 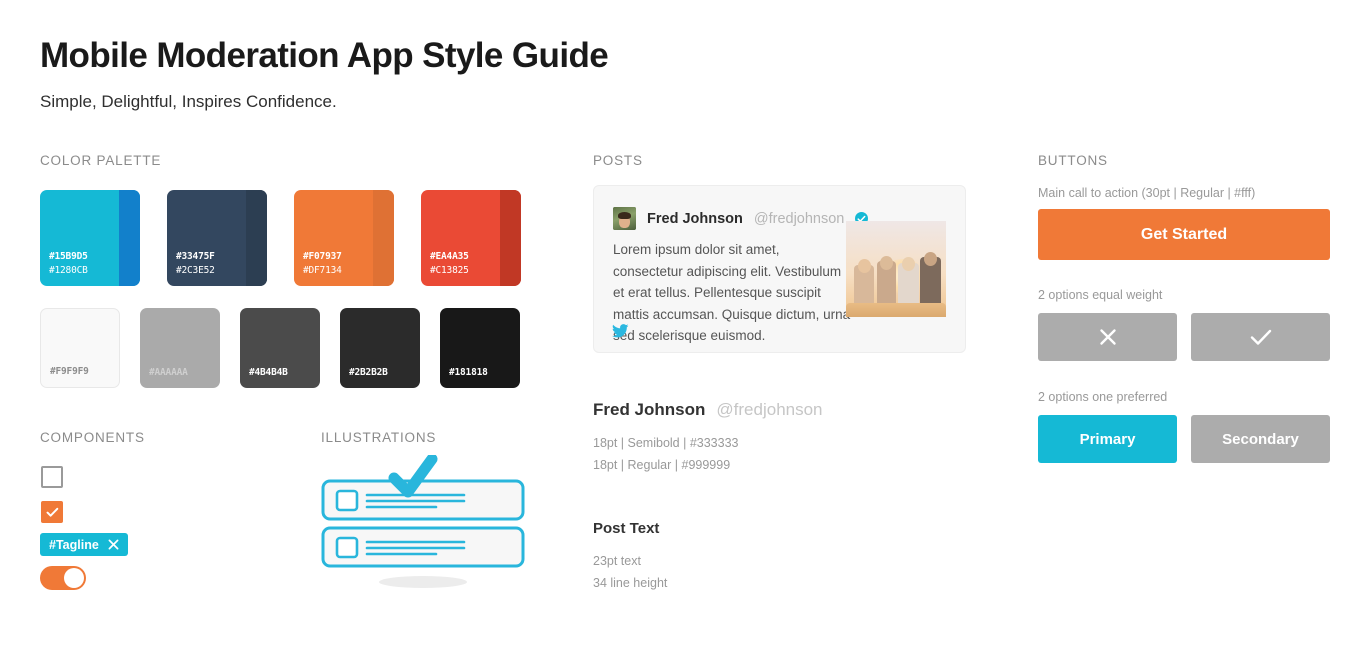 What do you see at coordinates (380, 348) in the screenshot?
I see `color-swatch: #2B2B2B` at bounding box center [380, 348].